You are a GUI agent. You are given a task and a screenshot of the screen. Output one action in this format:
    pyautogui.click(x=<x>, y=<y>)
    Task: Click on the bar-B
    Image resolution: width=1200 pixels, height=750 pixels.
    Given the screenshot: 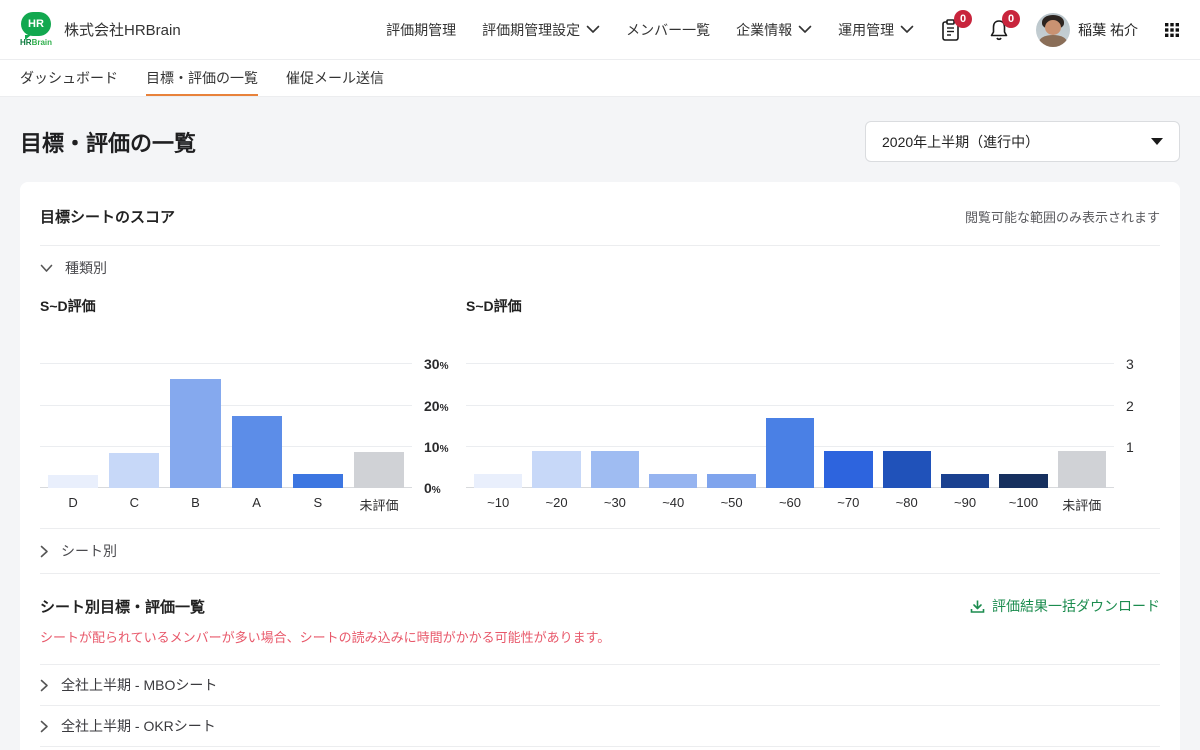 What is the action you would take?
    pyautogui.click(x=195, y=433)
    